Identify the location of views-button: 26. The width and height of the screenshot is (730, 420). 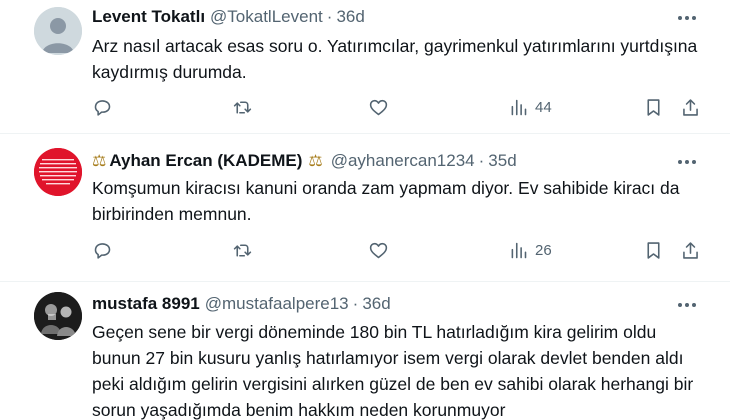
(530, 250).